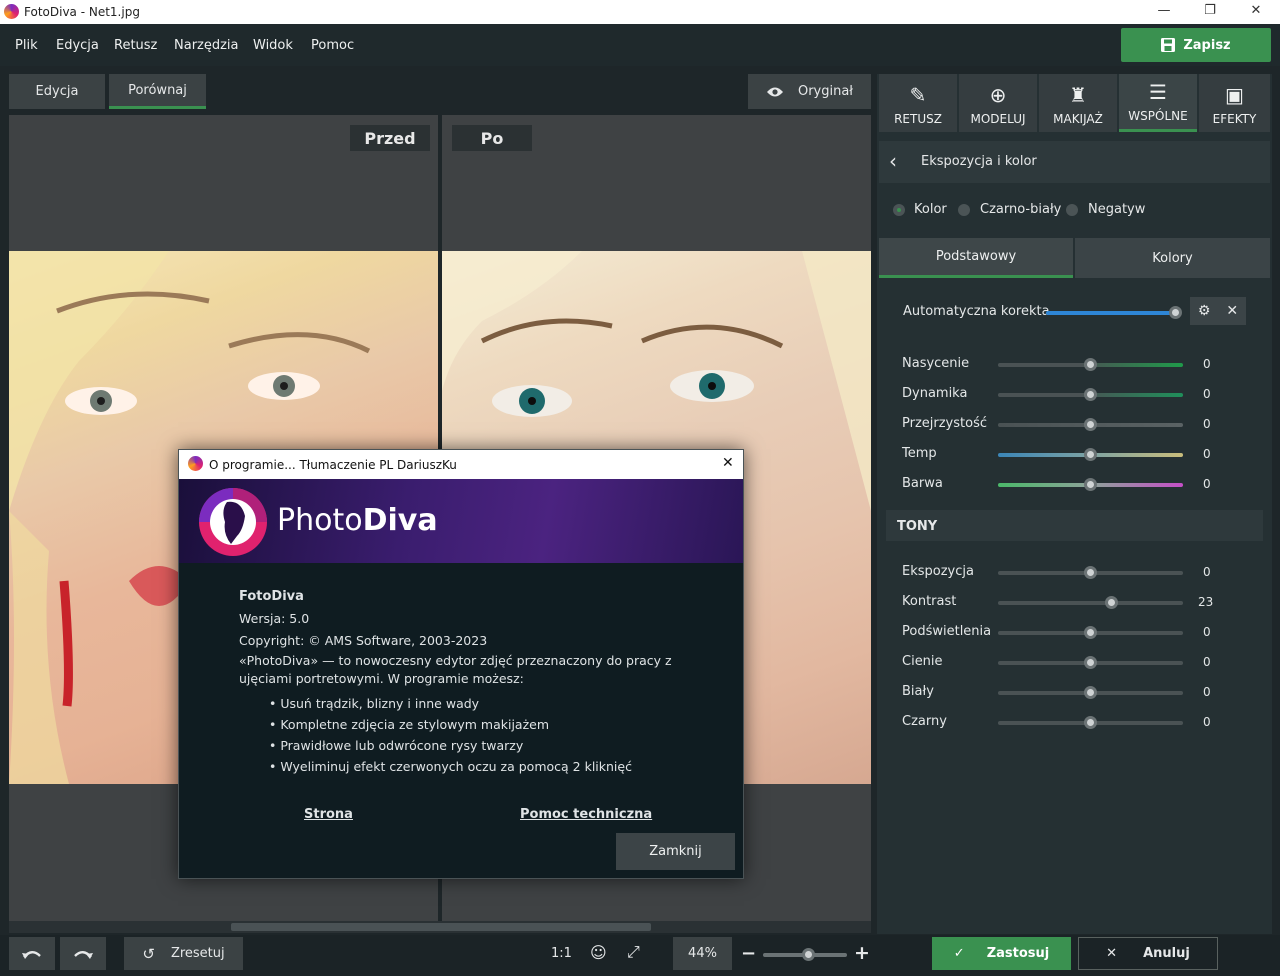  Describe the element at coordinates (77, 45) in the screenshot. I see `menu-edit: Edycja` at that location.